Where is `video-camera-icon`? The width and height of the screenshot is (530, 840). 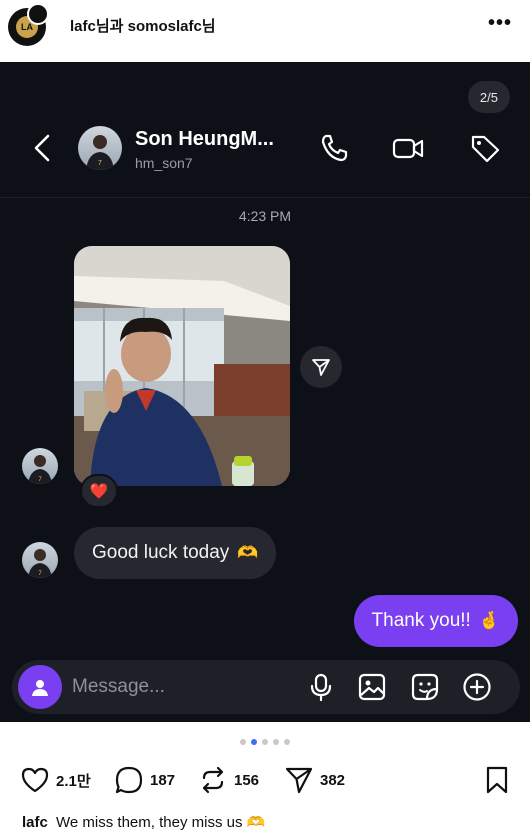
video-camera-icon is located at coordinates (408, 148).